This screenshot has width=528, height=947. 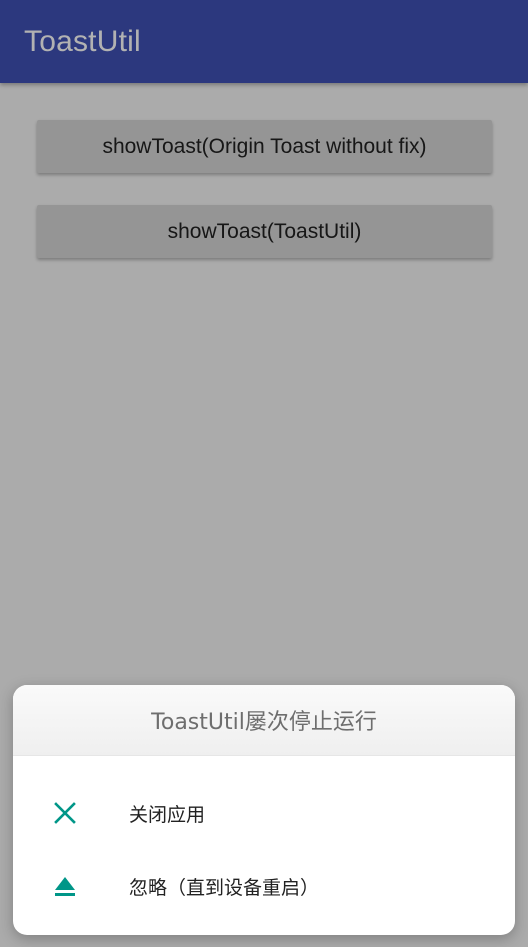 What do you see at coordinates (167, 814) in the screenshot?
I see `close-app-label: 关闭应用` at bounding box center [167, 814].